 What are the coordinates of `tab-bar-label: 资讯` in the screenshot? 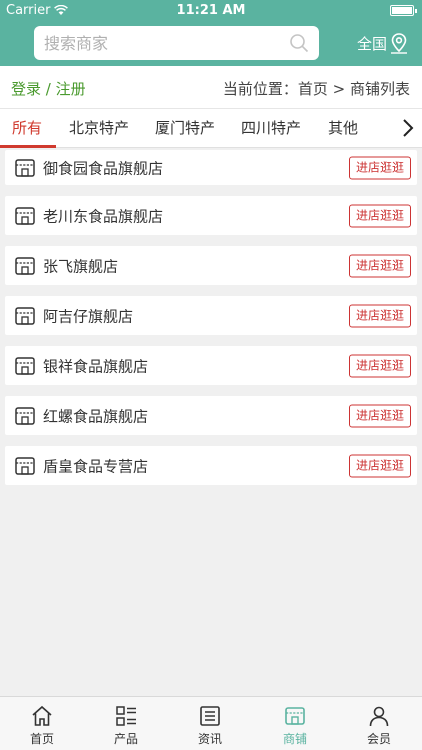 It's located at (209, 739).